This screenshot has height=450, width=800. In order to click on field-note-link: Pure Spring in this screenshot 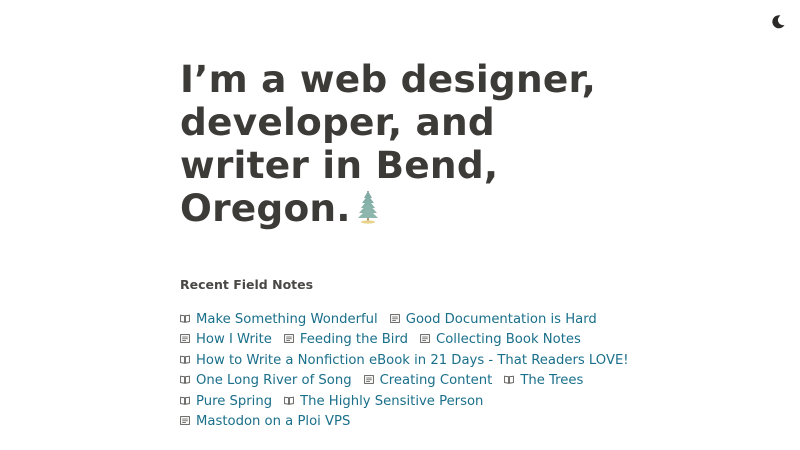, I will do `click(234, 401)`.